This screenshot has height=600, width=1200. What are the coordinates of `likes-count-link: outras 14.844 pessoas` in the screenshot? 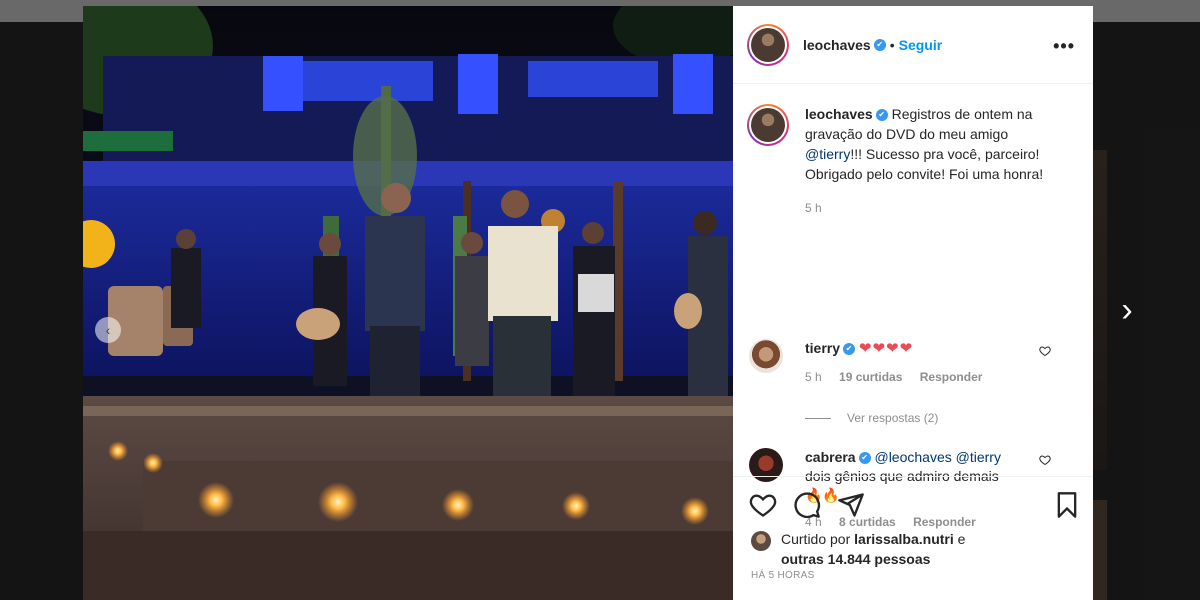 It's located at (855, 559).